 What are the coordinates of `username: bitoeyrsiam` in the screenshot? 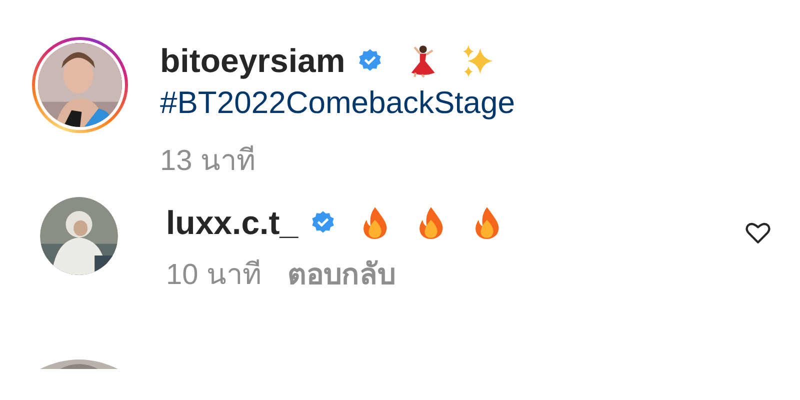 It's located at (253, 61).